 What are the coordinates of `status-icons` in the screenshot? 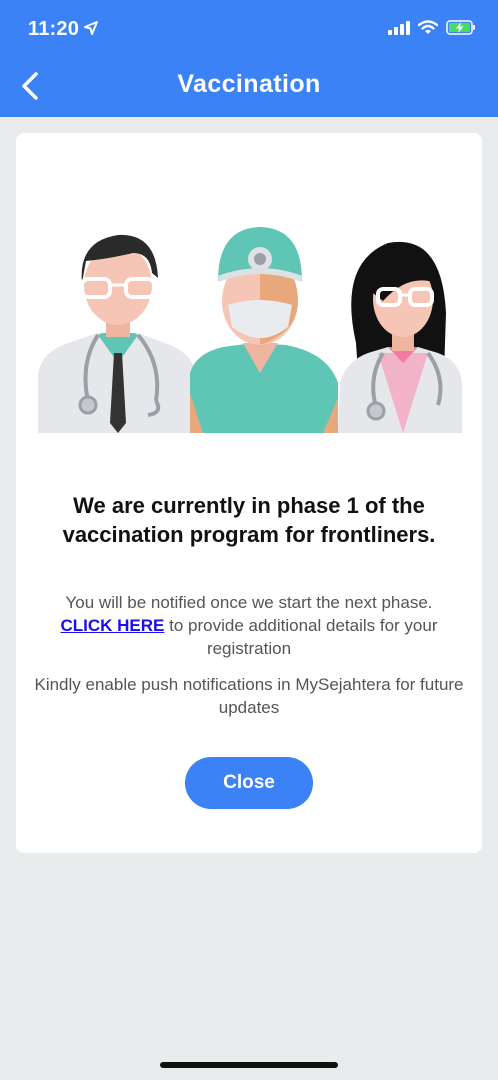 It's located at (432, 27).